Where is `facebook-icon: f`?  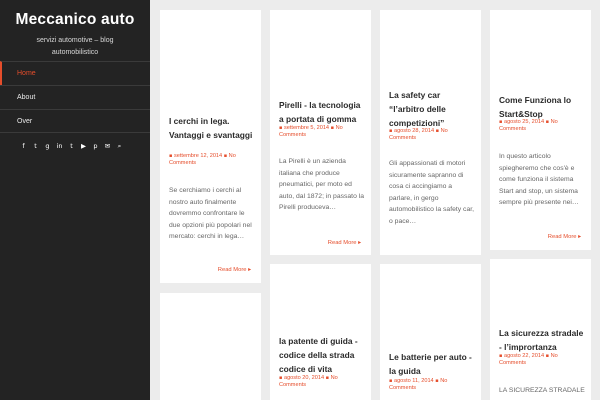
facebook-icon: f is located at coordinates (23, 146).